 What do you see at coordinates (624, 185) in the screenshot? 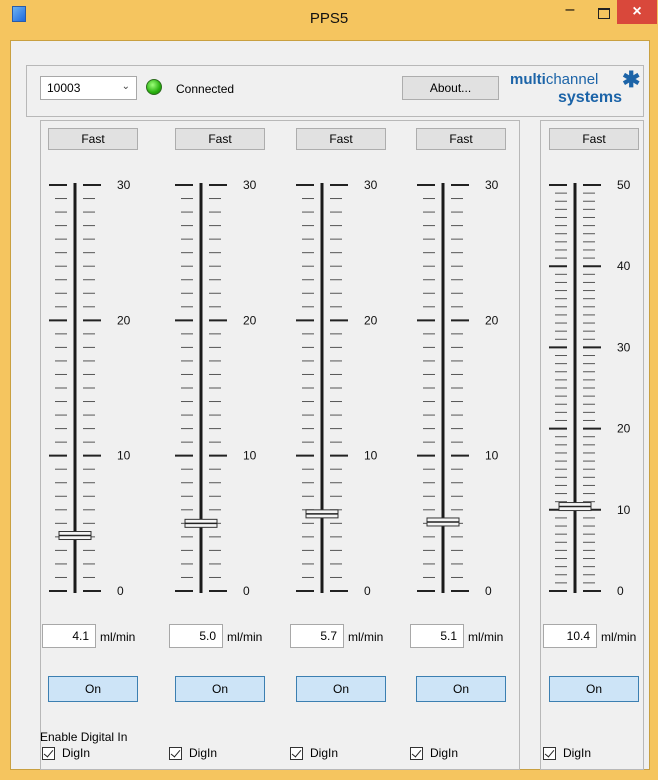
I see `tick-label: 50` at bounding box center [624, 185].